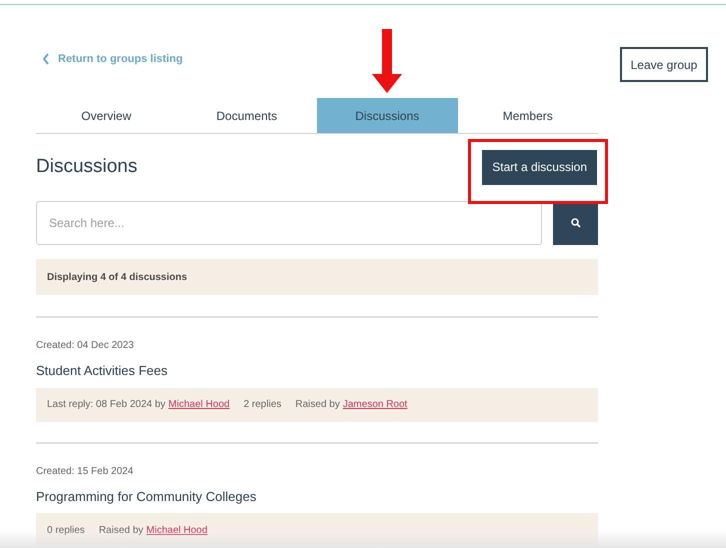 The width and height of the screenshot is (726, 548). Describe the element at coordinates (85, 471) in the screenshot. I see `created-date: Created: 15 Feb 2024` at that location.